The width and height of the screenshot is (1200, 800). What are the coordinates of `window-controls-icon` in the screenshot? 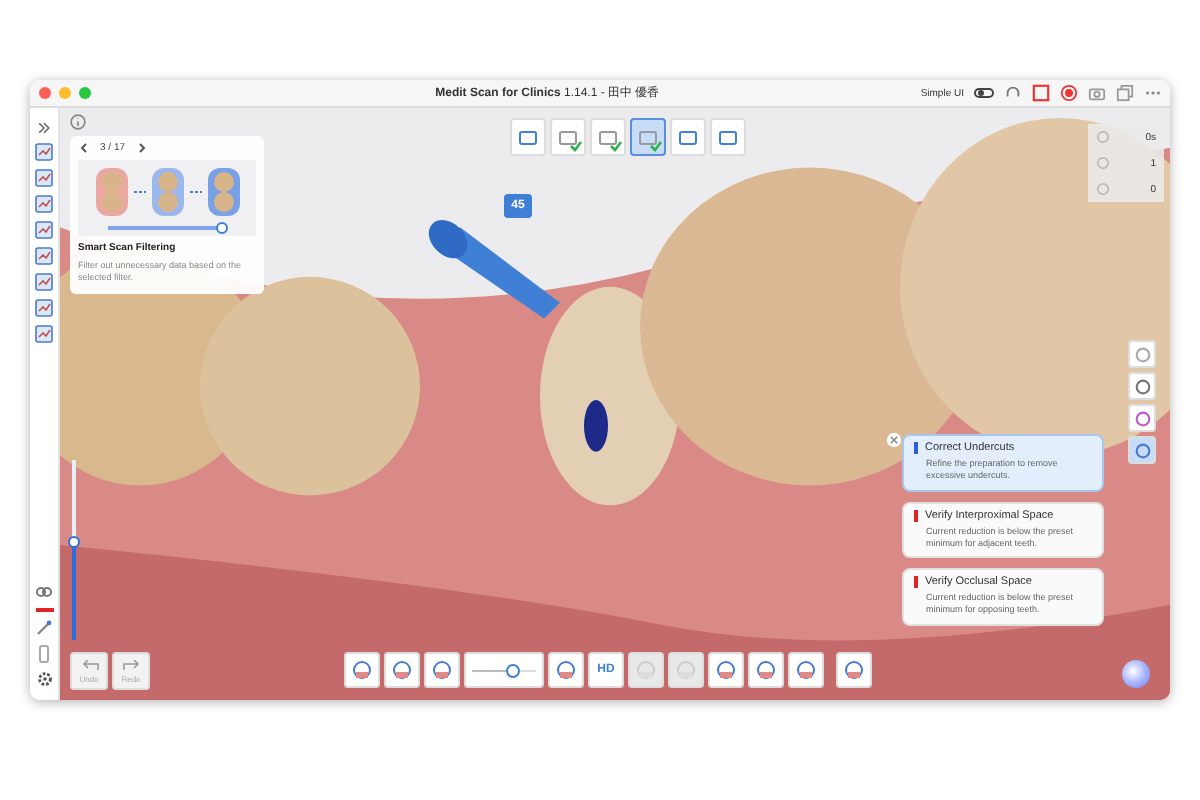 It's located at (66, 93).